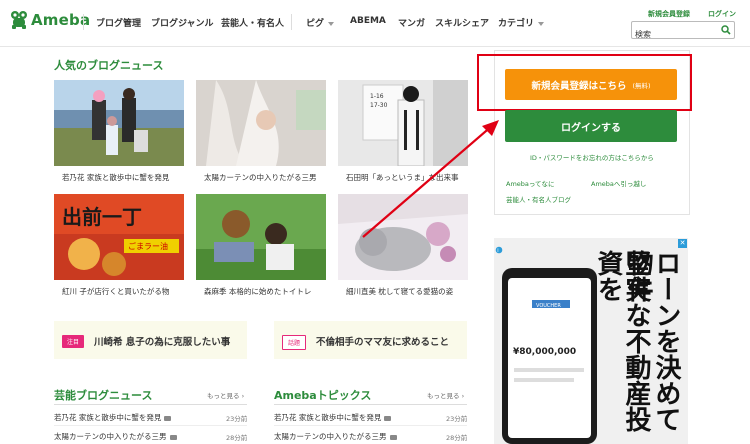  Describe the element at coordinates (383, 342) in the screenshot. I see `banner-text: 不倫相手のママ友に求めること` at that location.